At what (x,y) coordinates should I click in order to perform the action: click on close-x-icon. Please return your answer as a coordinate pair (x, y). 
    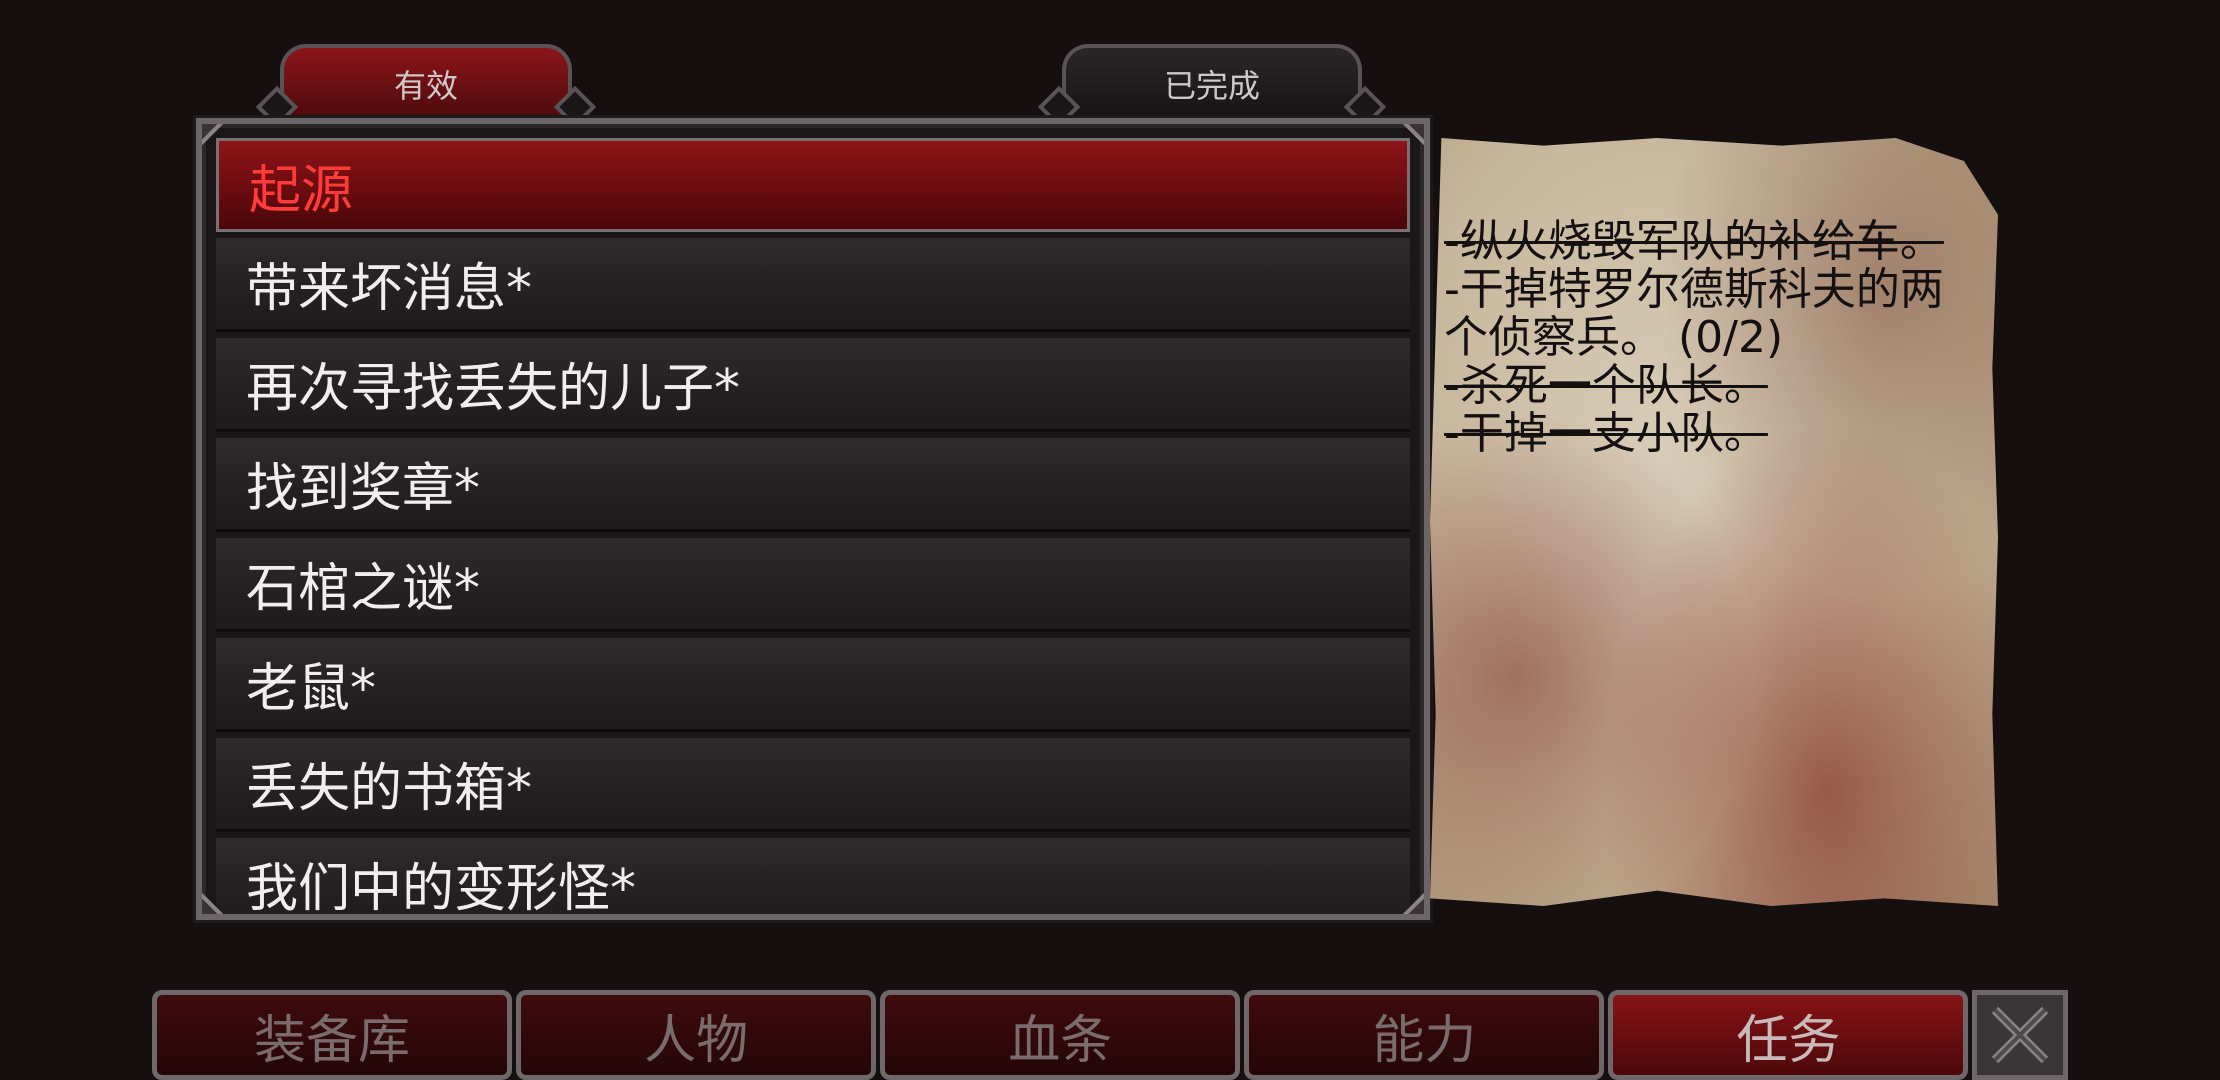
    Looking at the image, I should click on (2020, 1035).